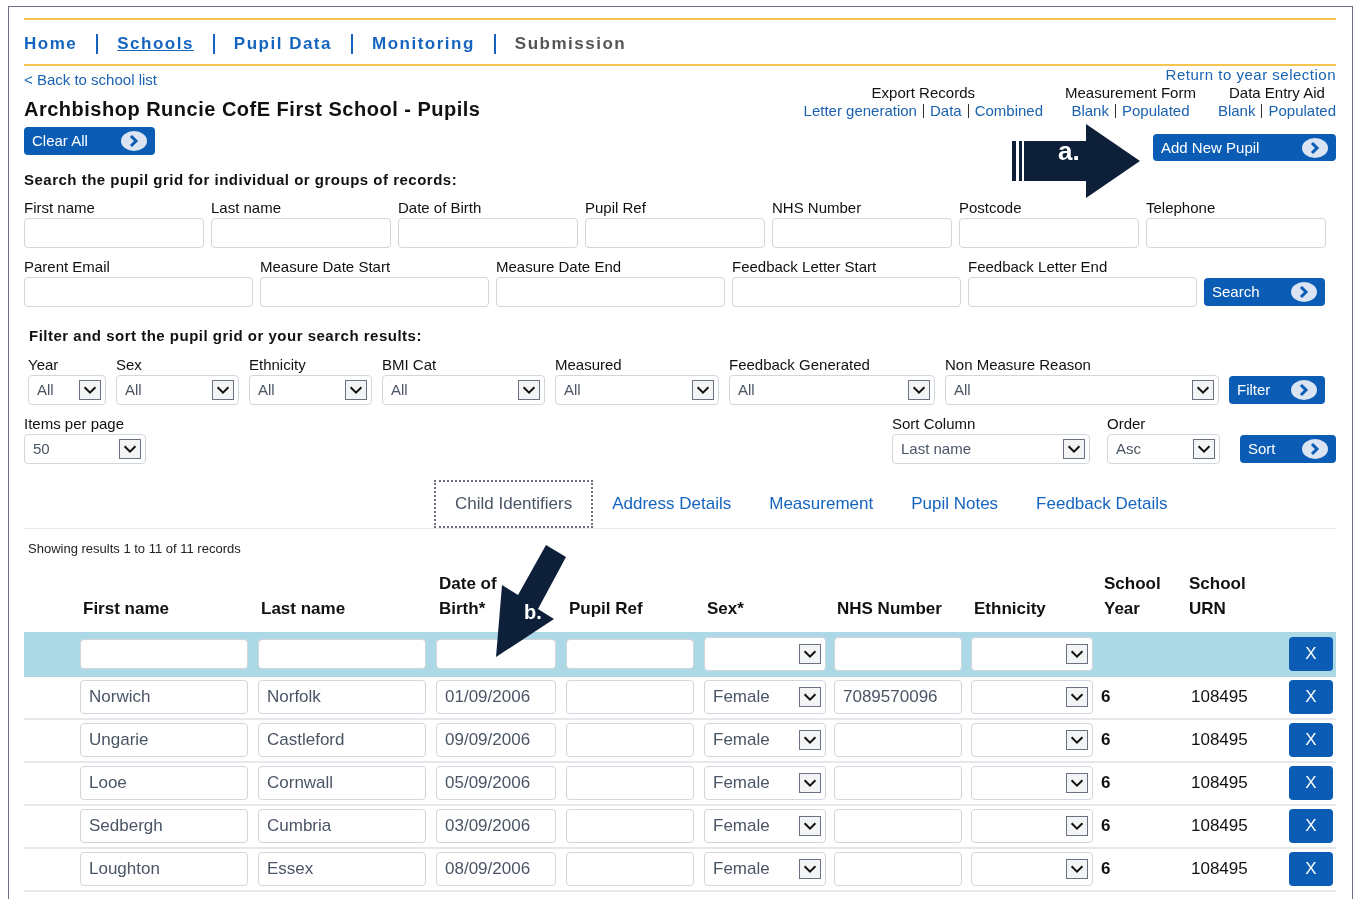  Describe the element at coordinates (1130, 93) in the screenshot. I see `group-title: Measurement Form` at that location.